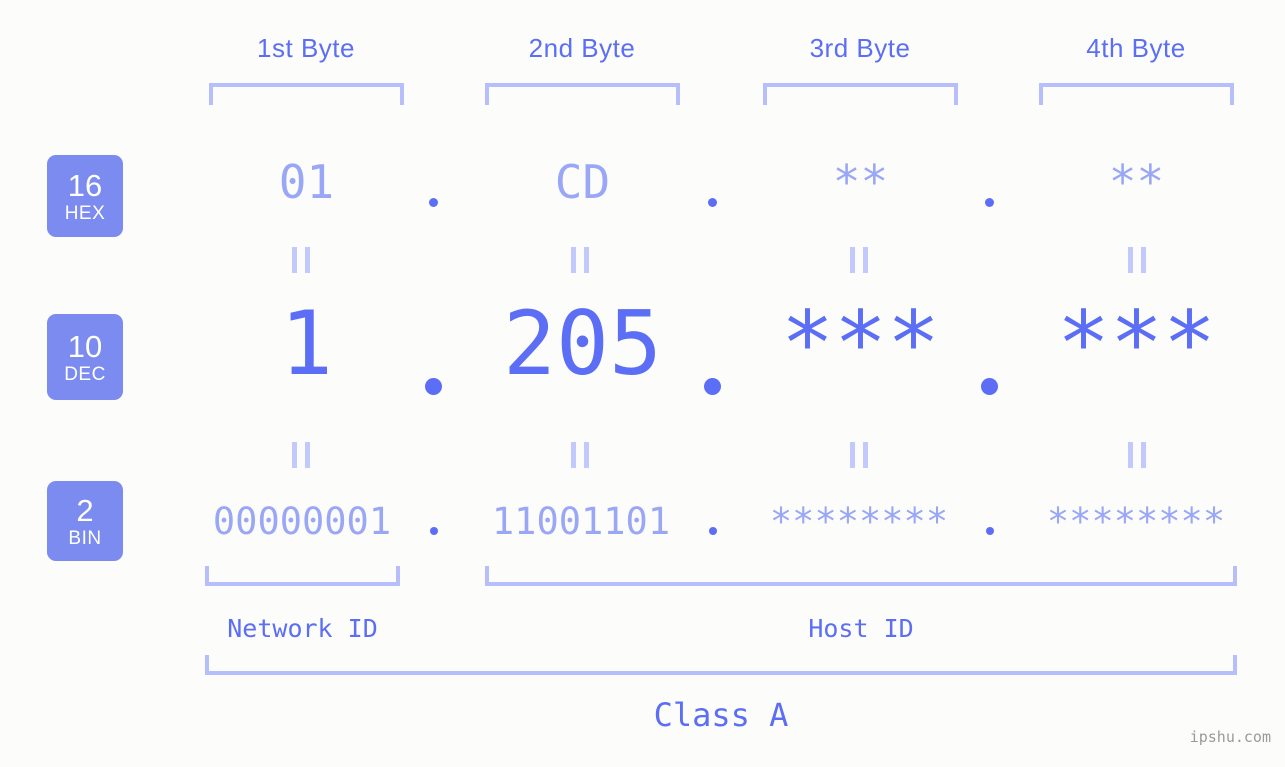 The width and height of the screenshot is (1285, 767). I want to click on bin-byte-2: 11001101, so click(581, 521).